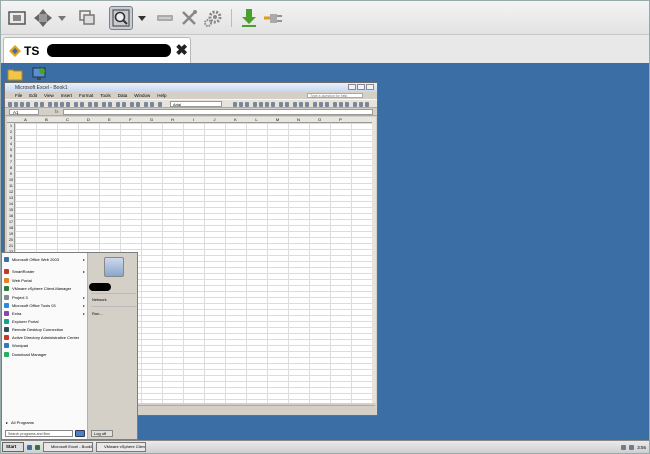 The width and height of the screenshot is (650, 454). I want to click on explorer-quicklaunch-icon, so click(29, 447).